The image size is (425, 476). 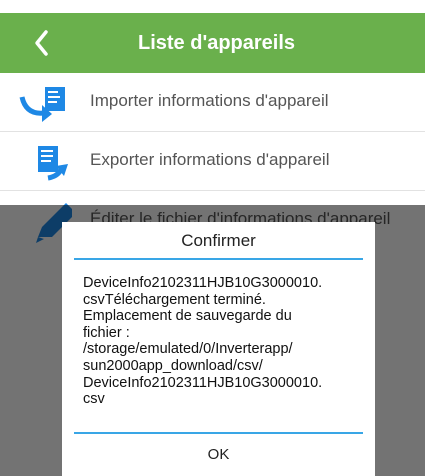 What do you see at coordinates (218, 259) in the screenshot?
I see `dialog-divider` at bounding box center [218, 259].